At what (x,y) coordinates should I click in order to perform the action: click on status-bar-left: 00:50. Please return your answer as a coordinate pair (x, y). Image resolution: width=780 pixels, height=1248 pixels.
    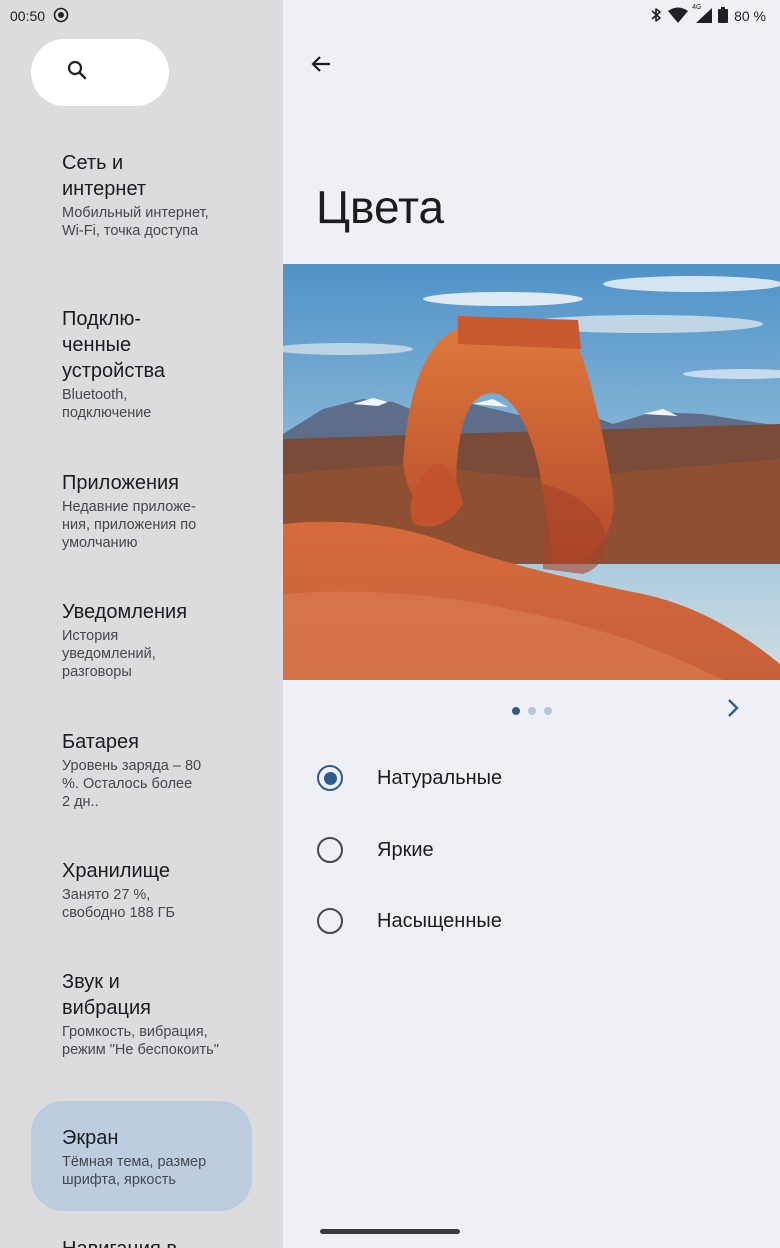
    Looking at the image, I should click on (39, 16).